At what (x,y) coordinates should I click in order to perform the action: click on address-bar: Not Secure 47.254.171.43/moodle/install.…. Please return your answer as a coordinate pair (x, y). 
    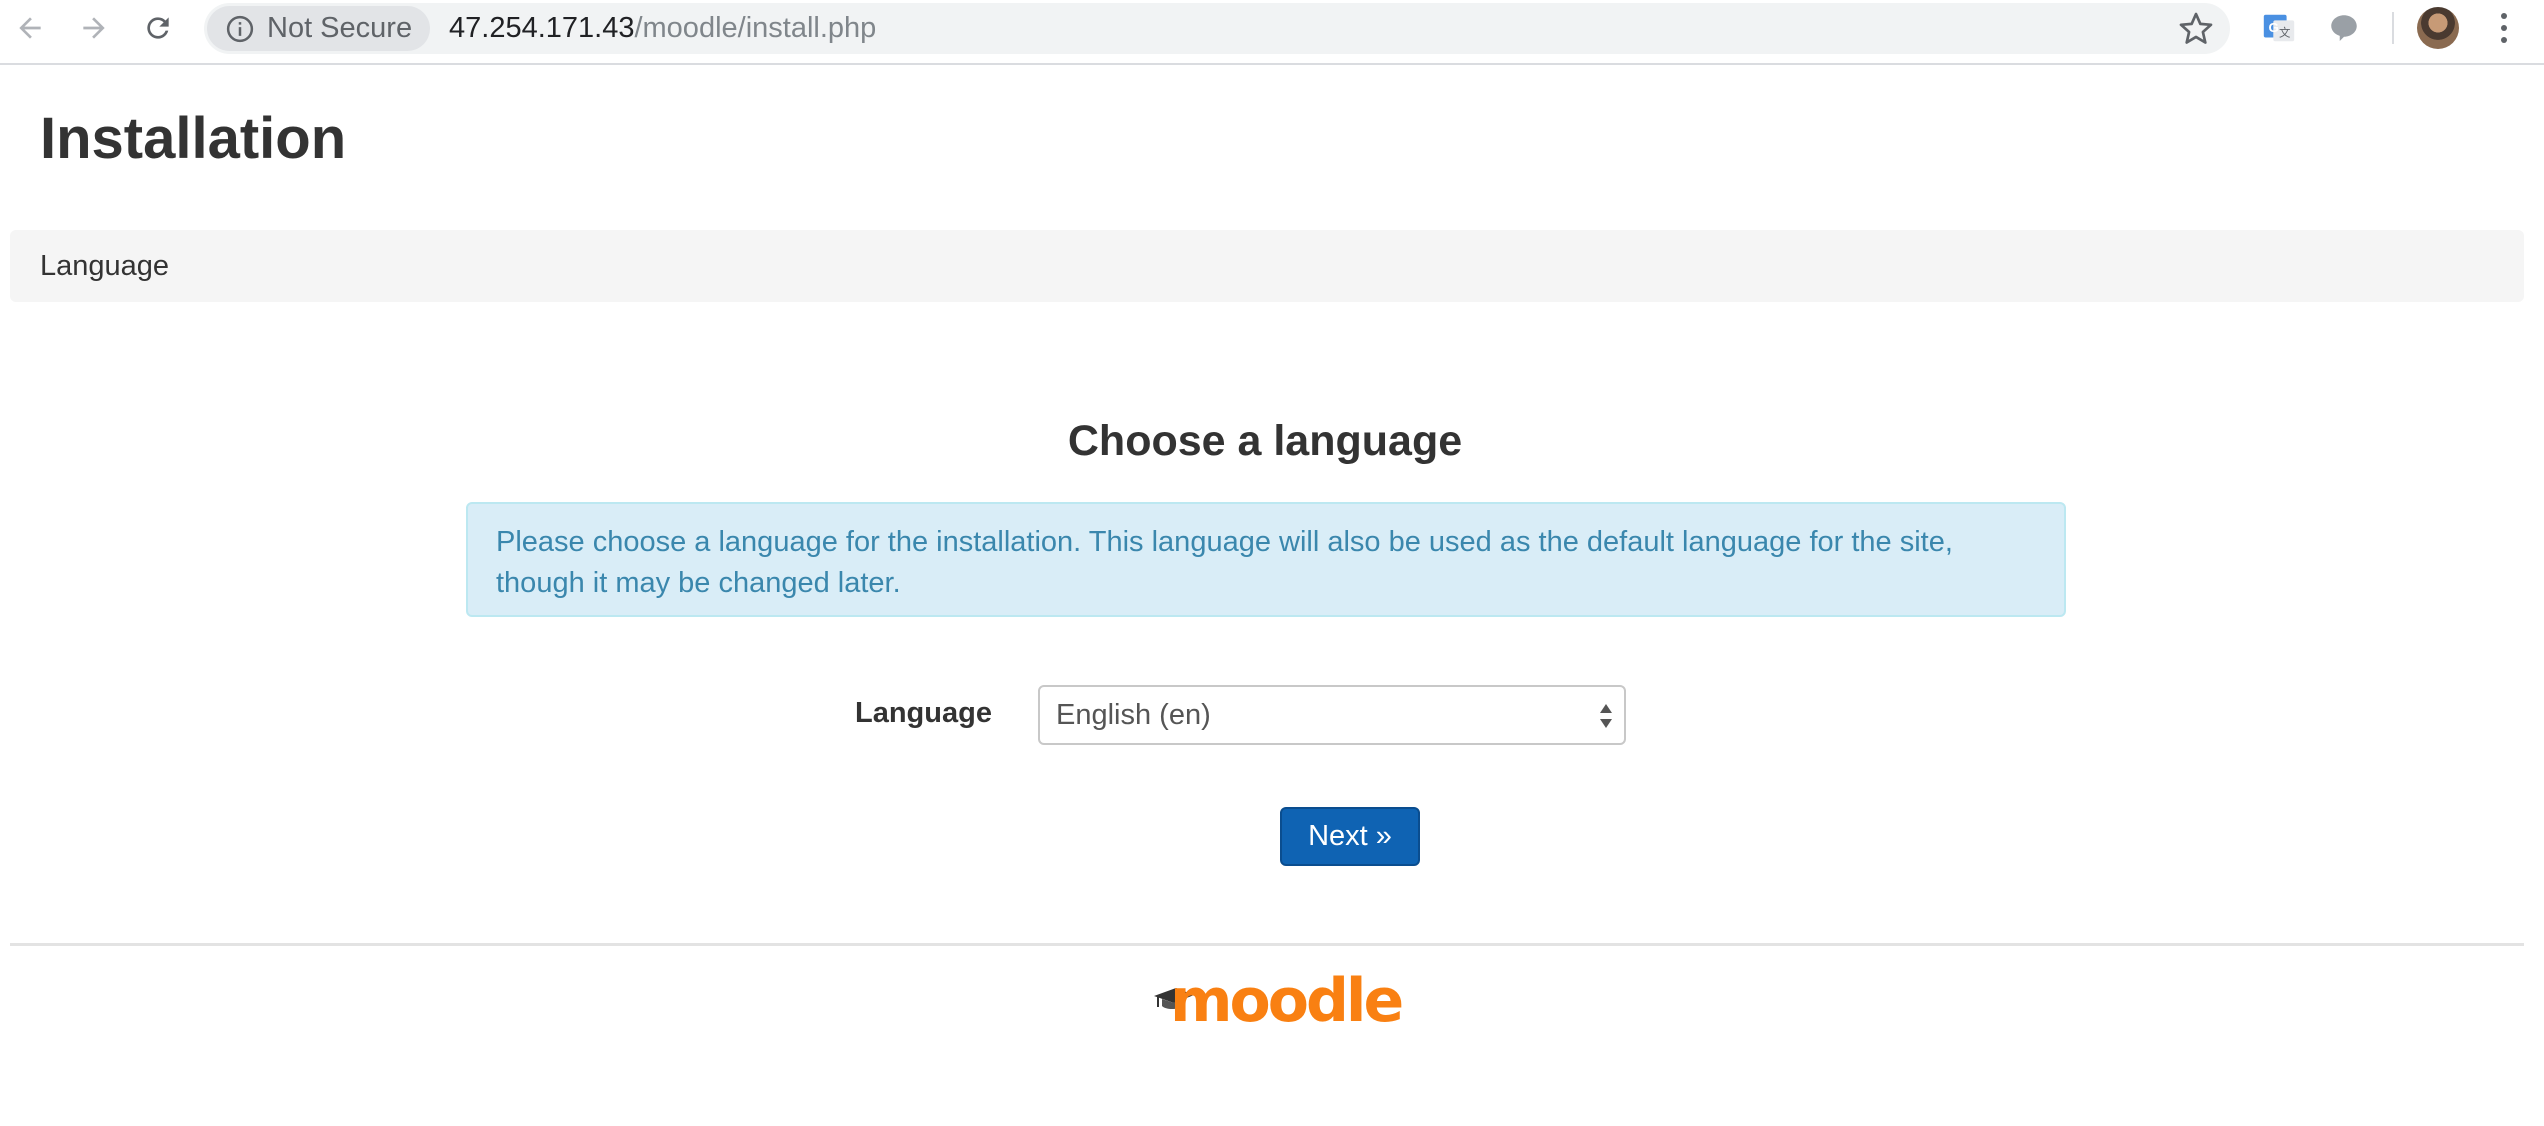
    Looking at the image, I should click on (1217, 28).